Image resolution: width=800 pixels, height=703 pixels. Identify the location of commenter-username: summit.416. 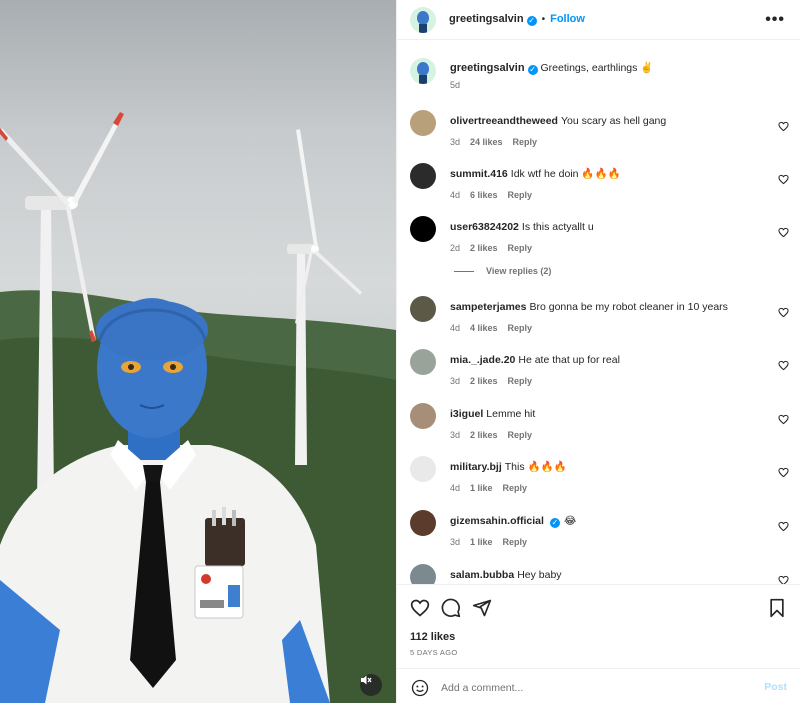
(479, 174).